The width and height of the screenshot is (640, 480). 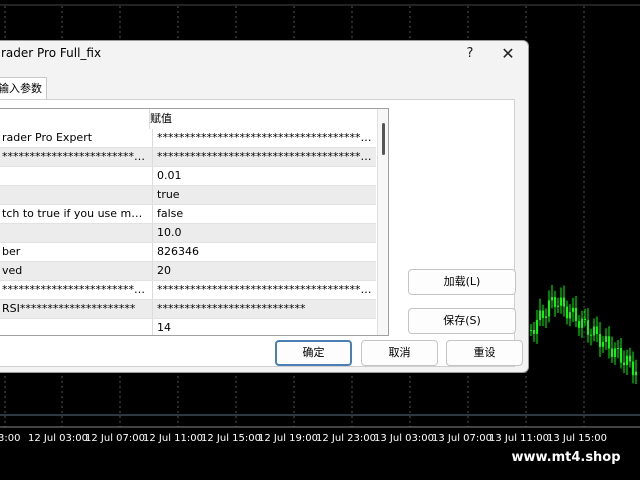 What do you see at coordinates (484, 353) in the screenshot?
I see `reset-button: 重设` at bounding box center [484, 353].